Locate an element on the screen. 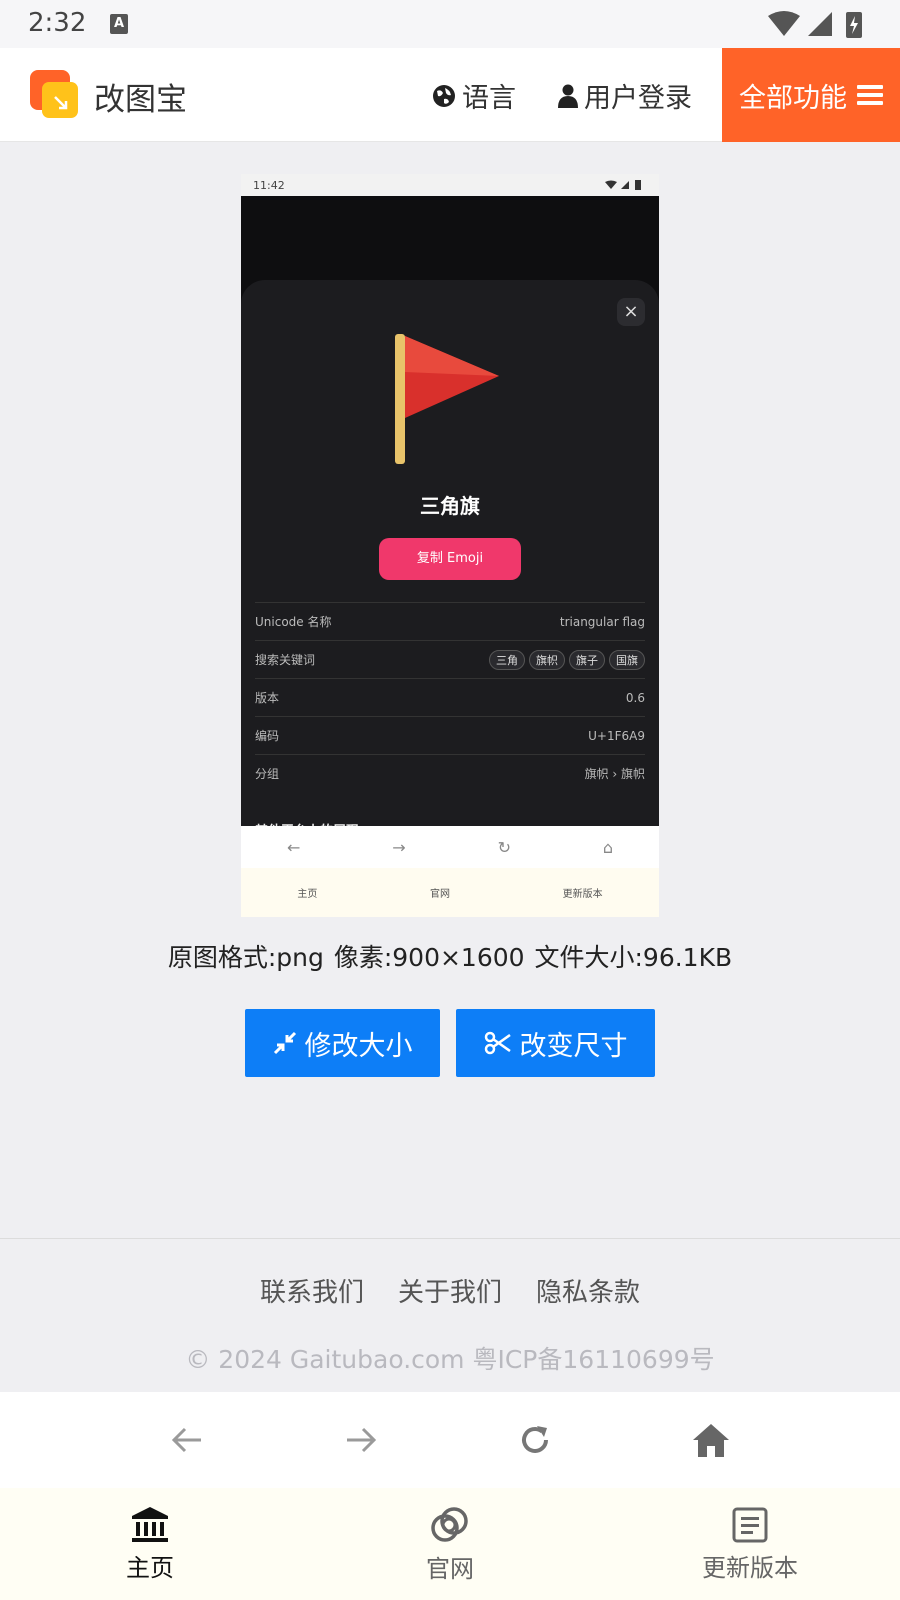 The image size is (900, 1600). preview-emoji-title: 三角旗 is located at coordinates (450, 506).